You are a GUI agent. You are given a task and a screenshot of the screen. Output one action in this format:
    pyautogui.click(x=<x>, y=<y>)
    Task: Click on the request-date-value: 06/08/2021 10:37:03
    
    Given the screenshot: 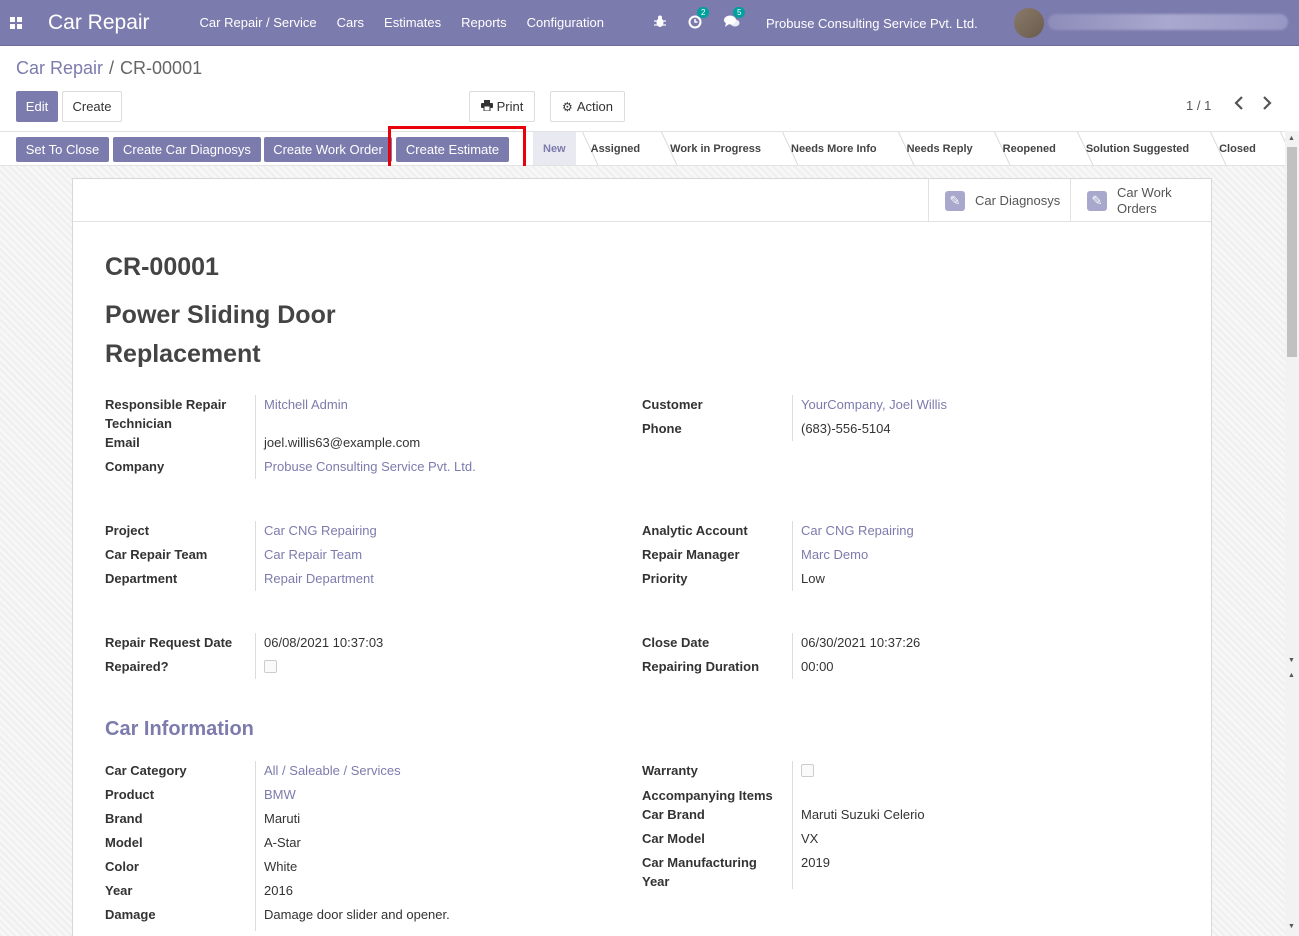 What is the action you would take?
    pyautogui.click(x=324, y=642)
    